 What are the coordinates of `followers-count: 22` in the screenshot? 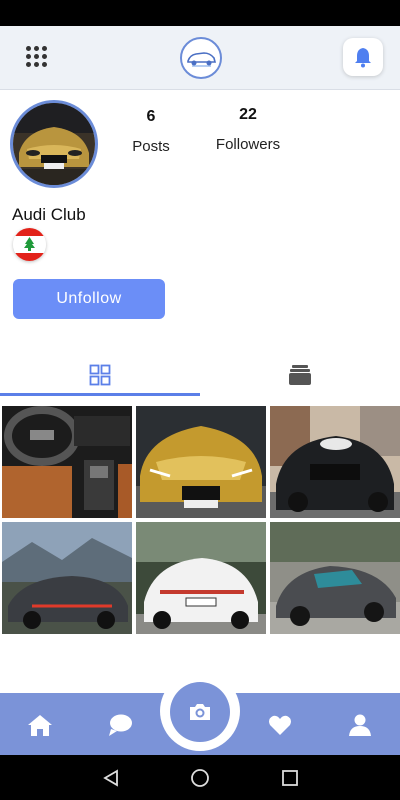 It's located at (248, 114).